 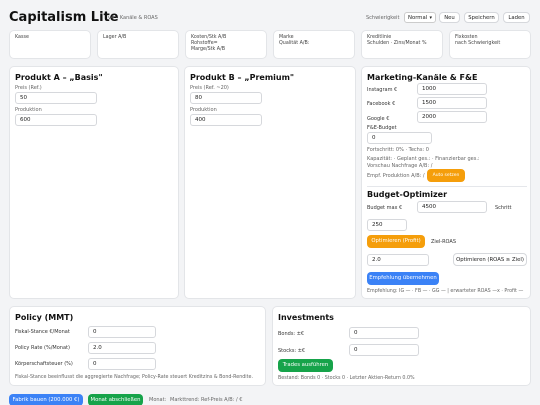 I want to click on kpi-label: Schulden · Zins/Monat %, so click(x=397, y=43).